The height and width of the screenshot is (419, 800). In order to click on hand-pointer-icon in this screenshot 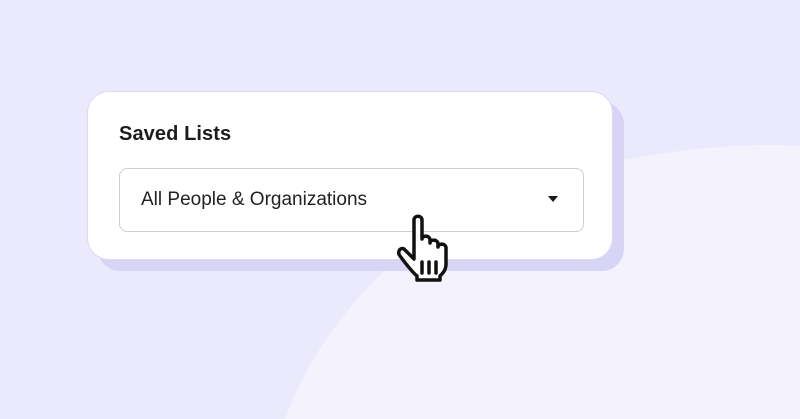, I will do `click(422, 248)`.